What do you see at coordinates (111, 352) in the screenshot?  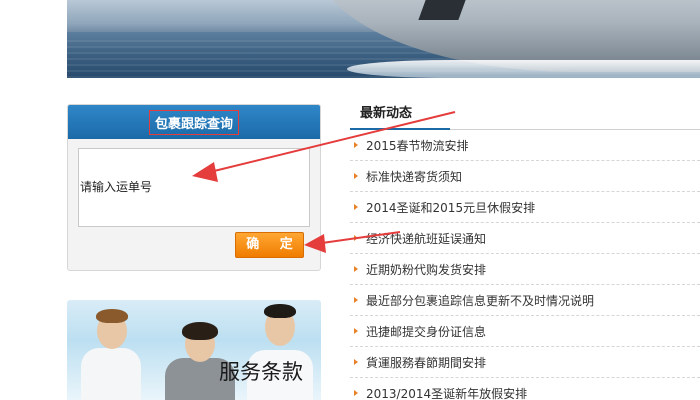 I see `staff-photo-left` at bounding box center [111, 352].